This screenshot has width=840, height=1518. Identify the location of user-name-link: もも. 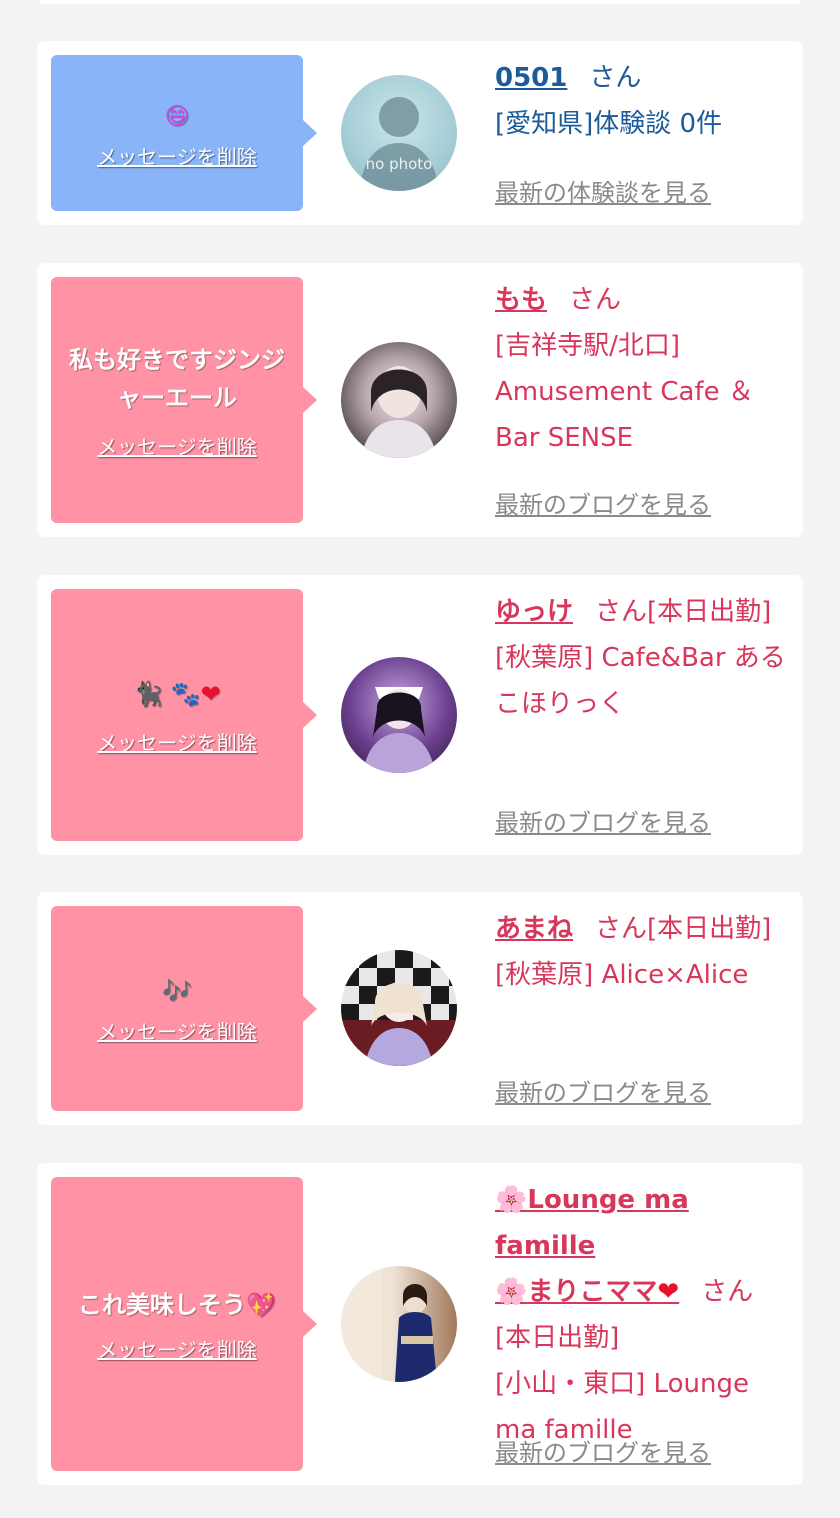
(521, 300).